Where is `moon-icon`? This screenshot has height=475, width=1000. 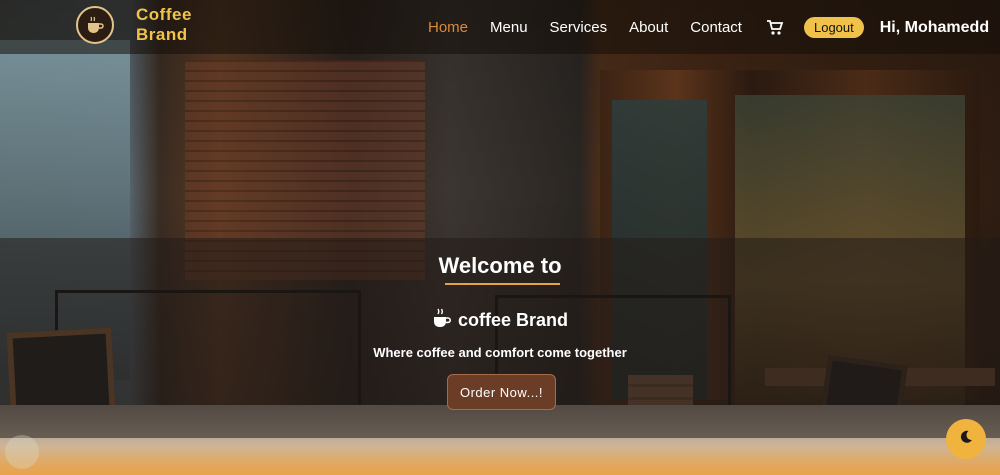 moon-icon is located at coordinates (966, 439).